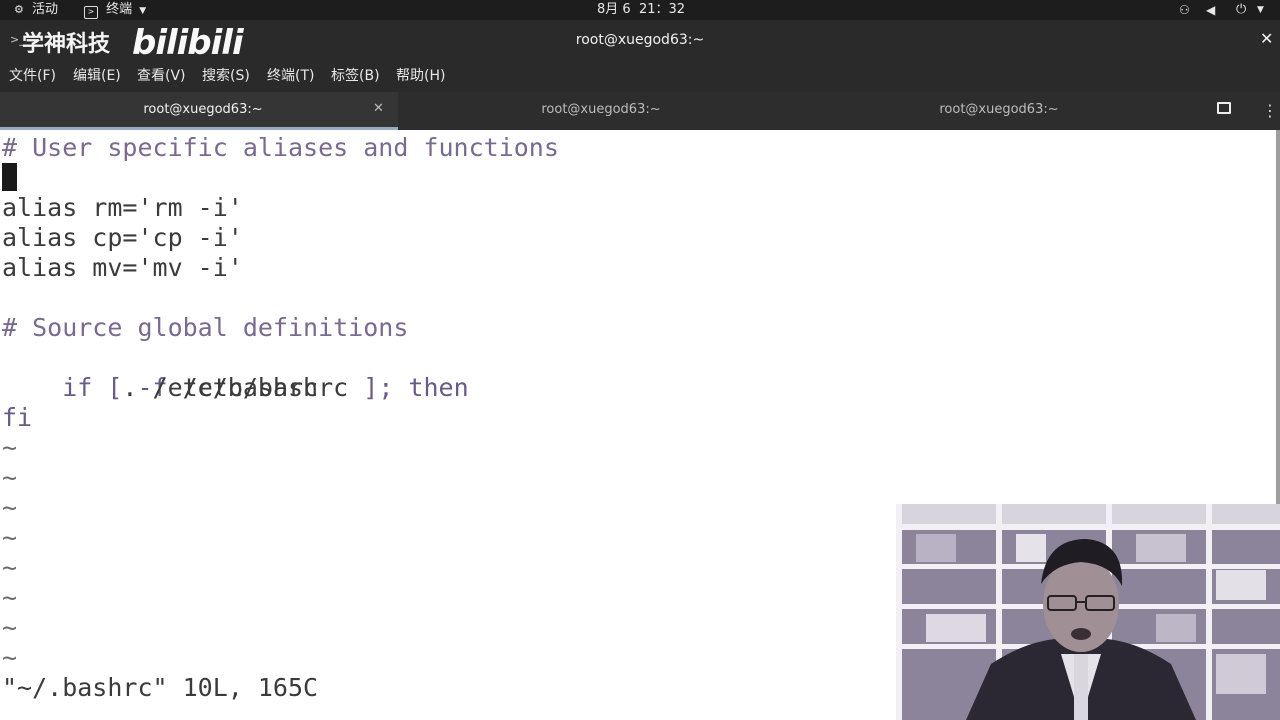  Describe the element at coordinates (1260, 10) in the screenshot. I see `power-menu-chevron-icon: ▼` at that location.